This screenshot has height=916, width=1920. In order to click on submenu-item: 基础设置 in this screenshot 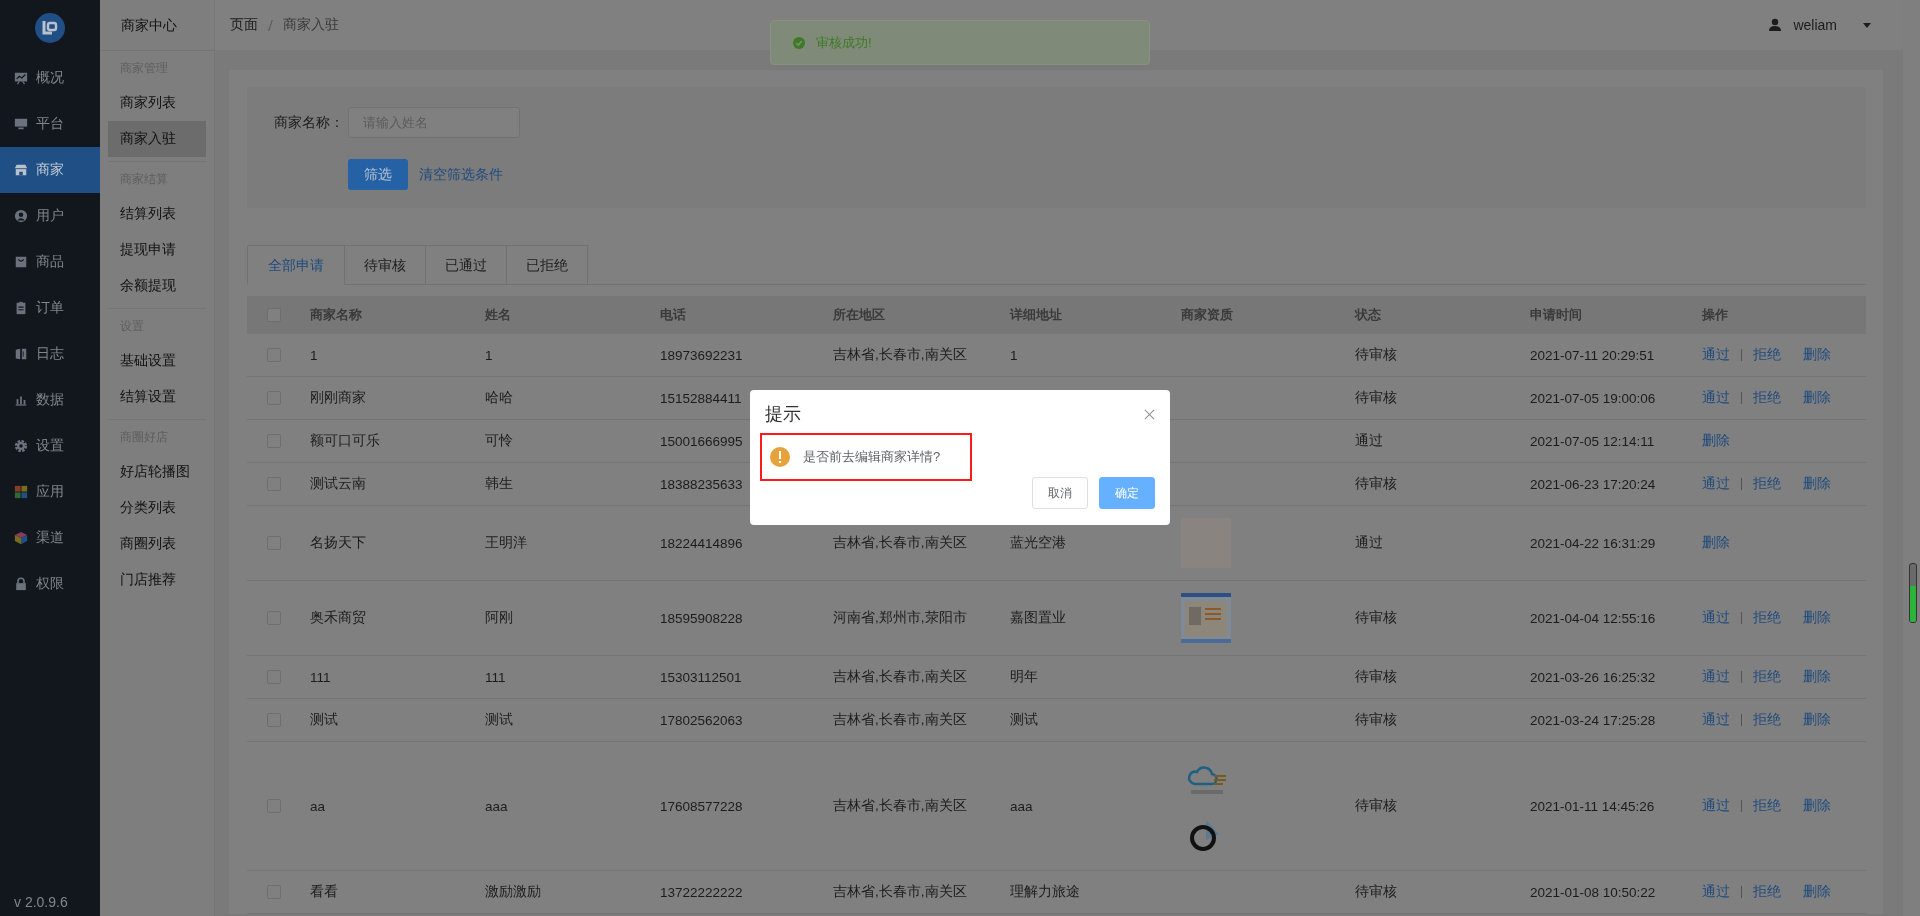, I will do `click(157, 361)`.